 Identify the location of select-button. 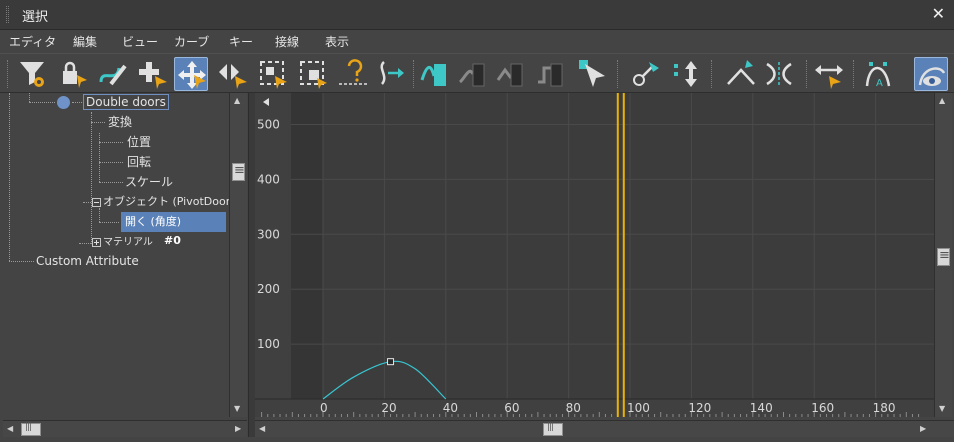
(593, 74).